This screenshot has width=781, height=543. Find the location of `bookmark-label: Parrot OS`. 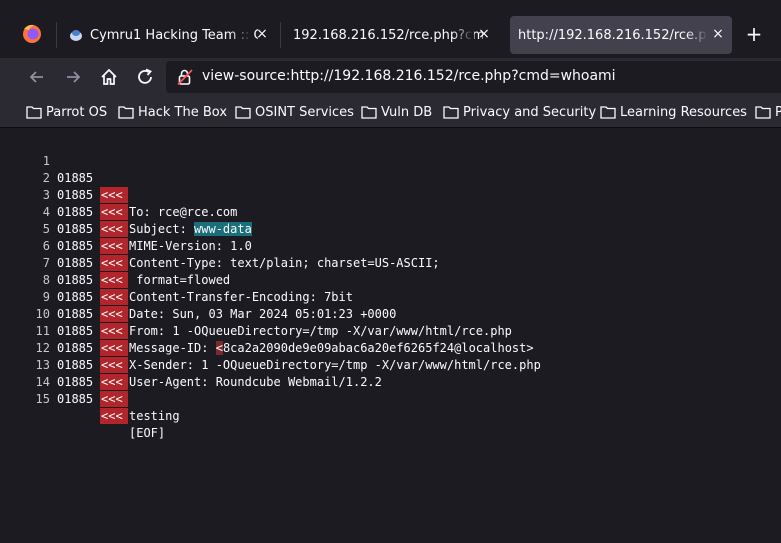

bookmark-label: Parrot OS is located at coordinates (77, 112).